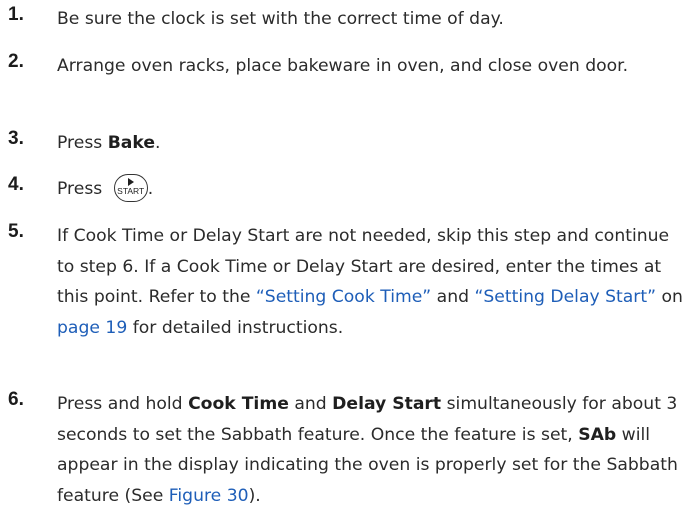  What do you see at coordinates (131, 143) in the screenshot?
I see `bake-key-label: Bake` at bounding box center [131, 143].